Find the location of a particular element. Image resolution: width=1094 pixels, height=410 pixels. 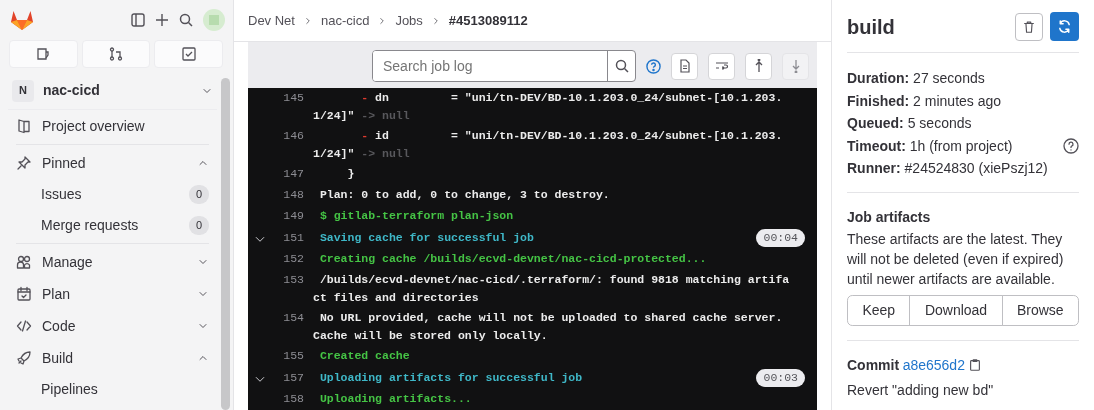

checkbox-icon is located at coordinates (188, 54).